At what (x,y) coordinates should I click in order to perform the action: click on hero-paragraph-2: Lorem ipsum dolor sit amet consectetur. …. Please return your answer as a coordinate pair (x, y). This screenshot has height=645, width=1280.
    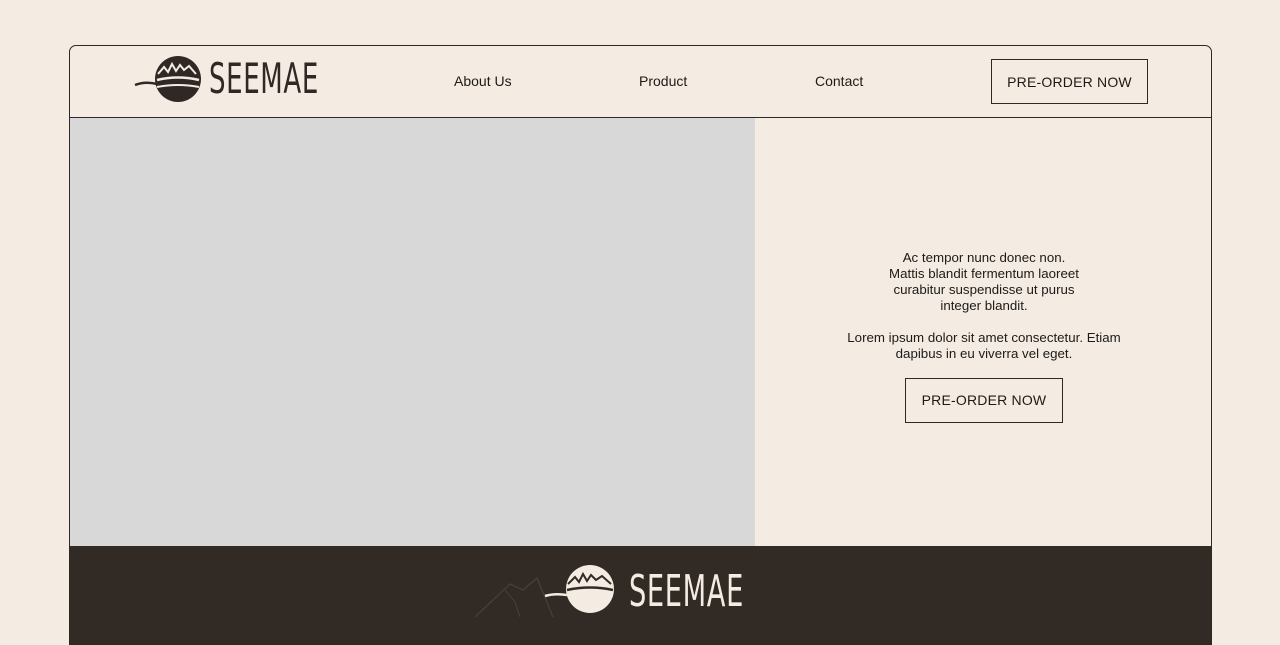
    Looking at the image, I should click on (984, 345).